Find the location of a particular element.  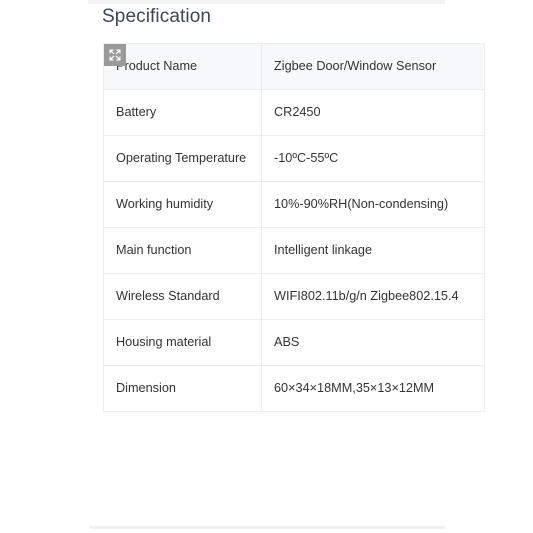

table-row: Dimension 60×34×18MM,35×13×12MM is located at coordinates (294, 388).